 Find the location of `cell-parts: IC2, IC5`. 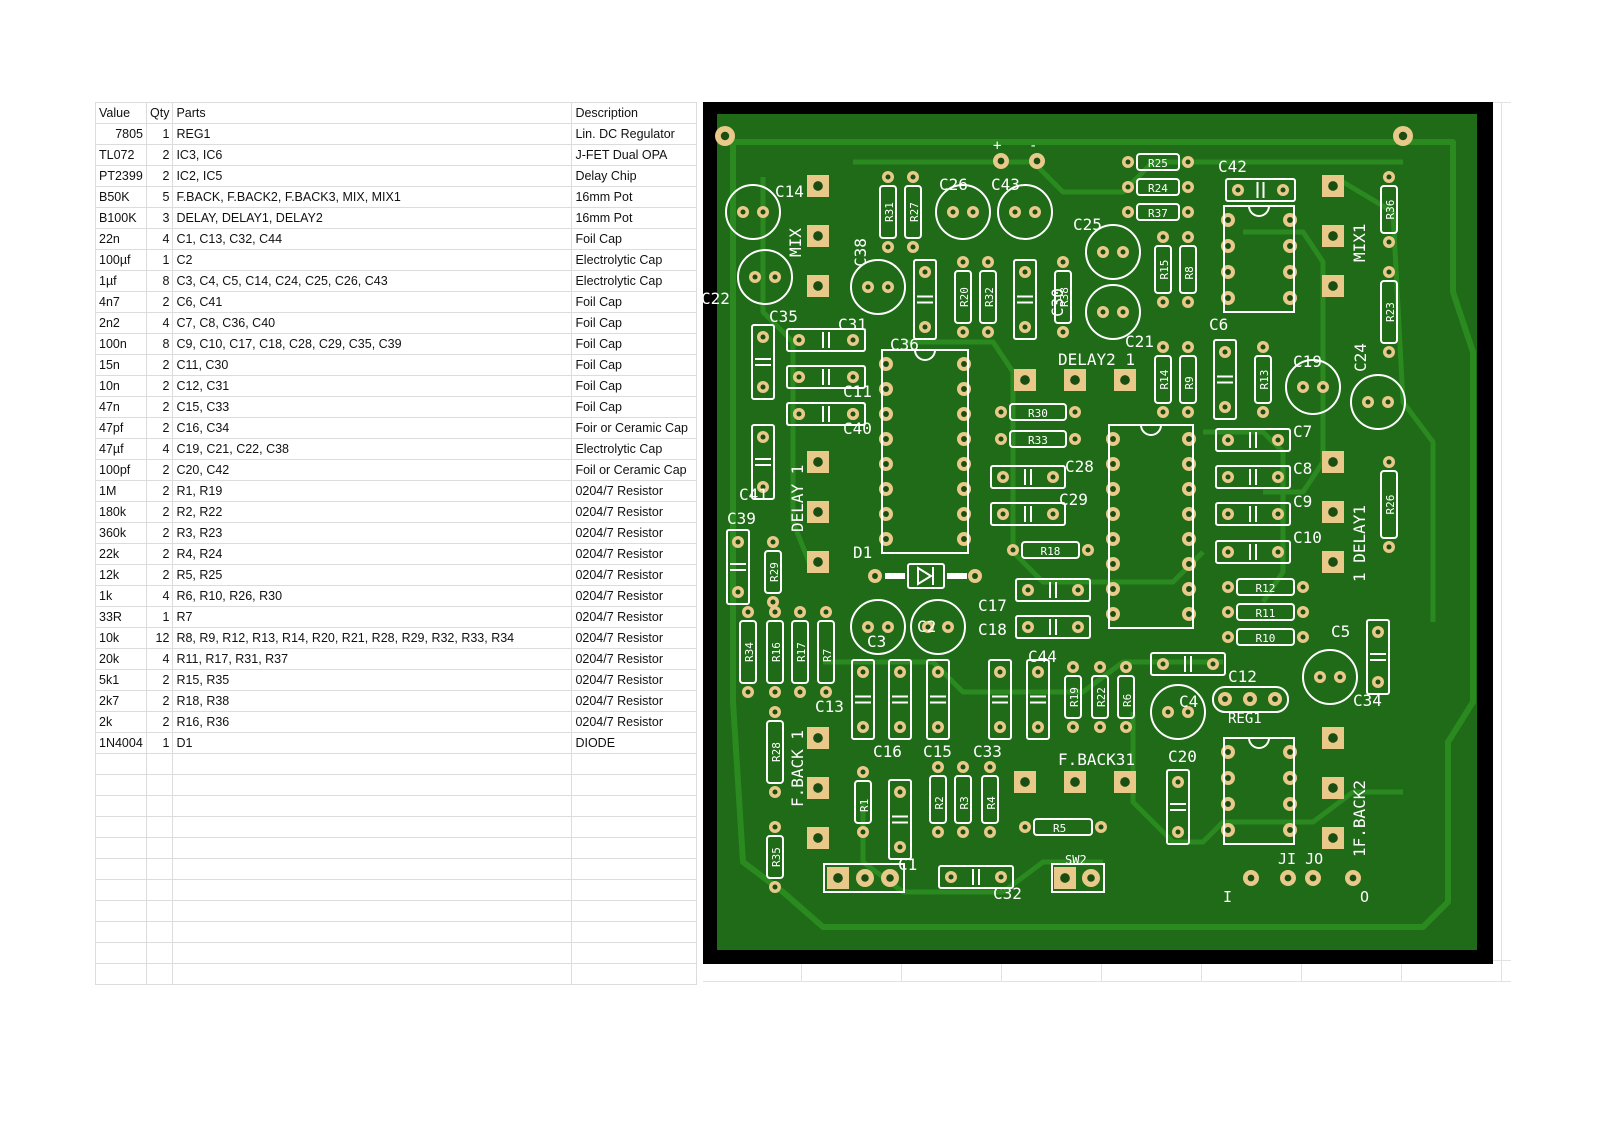

cell-parts: IC2, IC5 is located at coordinates (372, 176).